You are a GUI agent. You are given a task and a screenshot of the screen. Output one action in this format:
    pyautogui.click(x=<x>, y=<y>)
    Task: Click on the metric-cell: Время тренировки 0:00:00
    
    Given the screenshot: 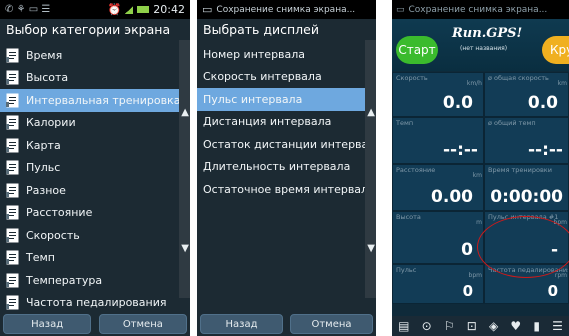 What is the action you would take?
    pyautogui.click(x=526, y=187)
    